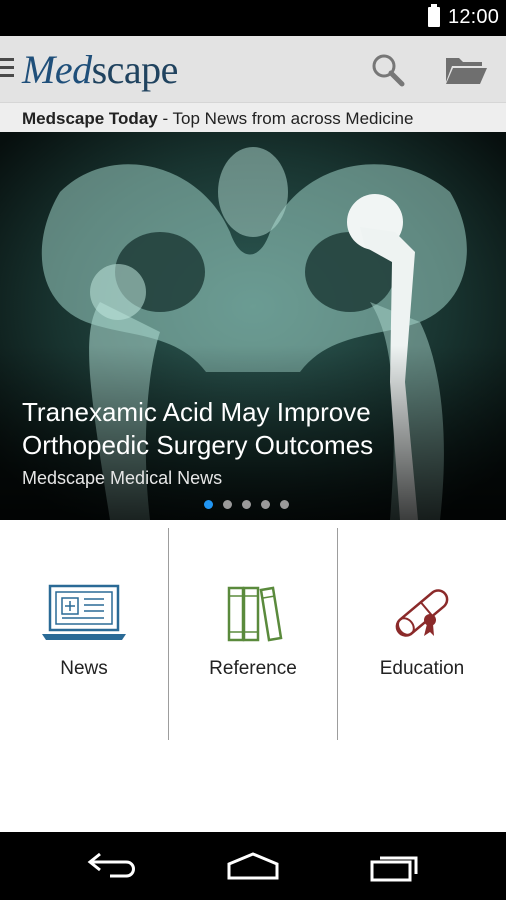 This screenshot has width=506, height=900. I want to click on education-label: Education, so click(422, 668).